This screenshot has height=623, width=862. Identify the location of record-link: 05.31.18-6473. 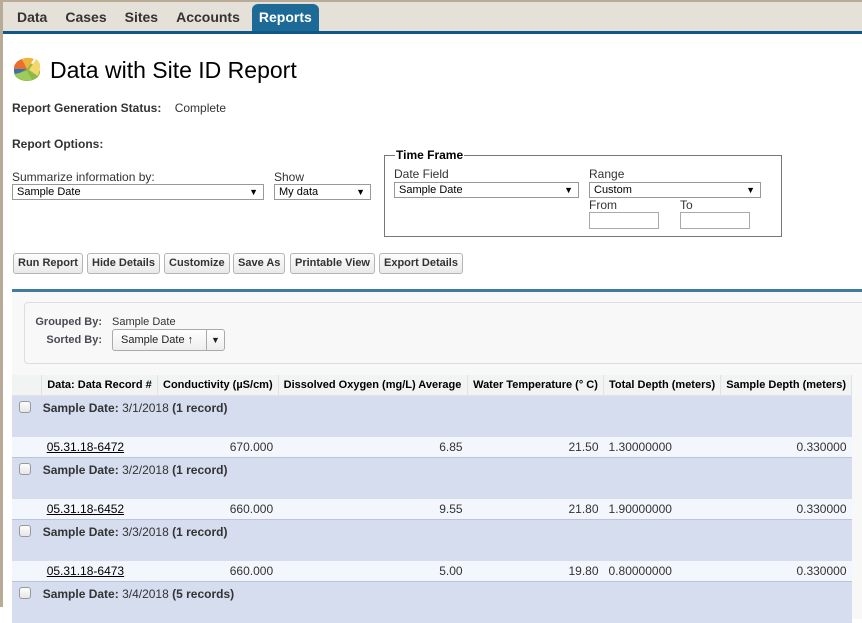
(85, 571).